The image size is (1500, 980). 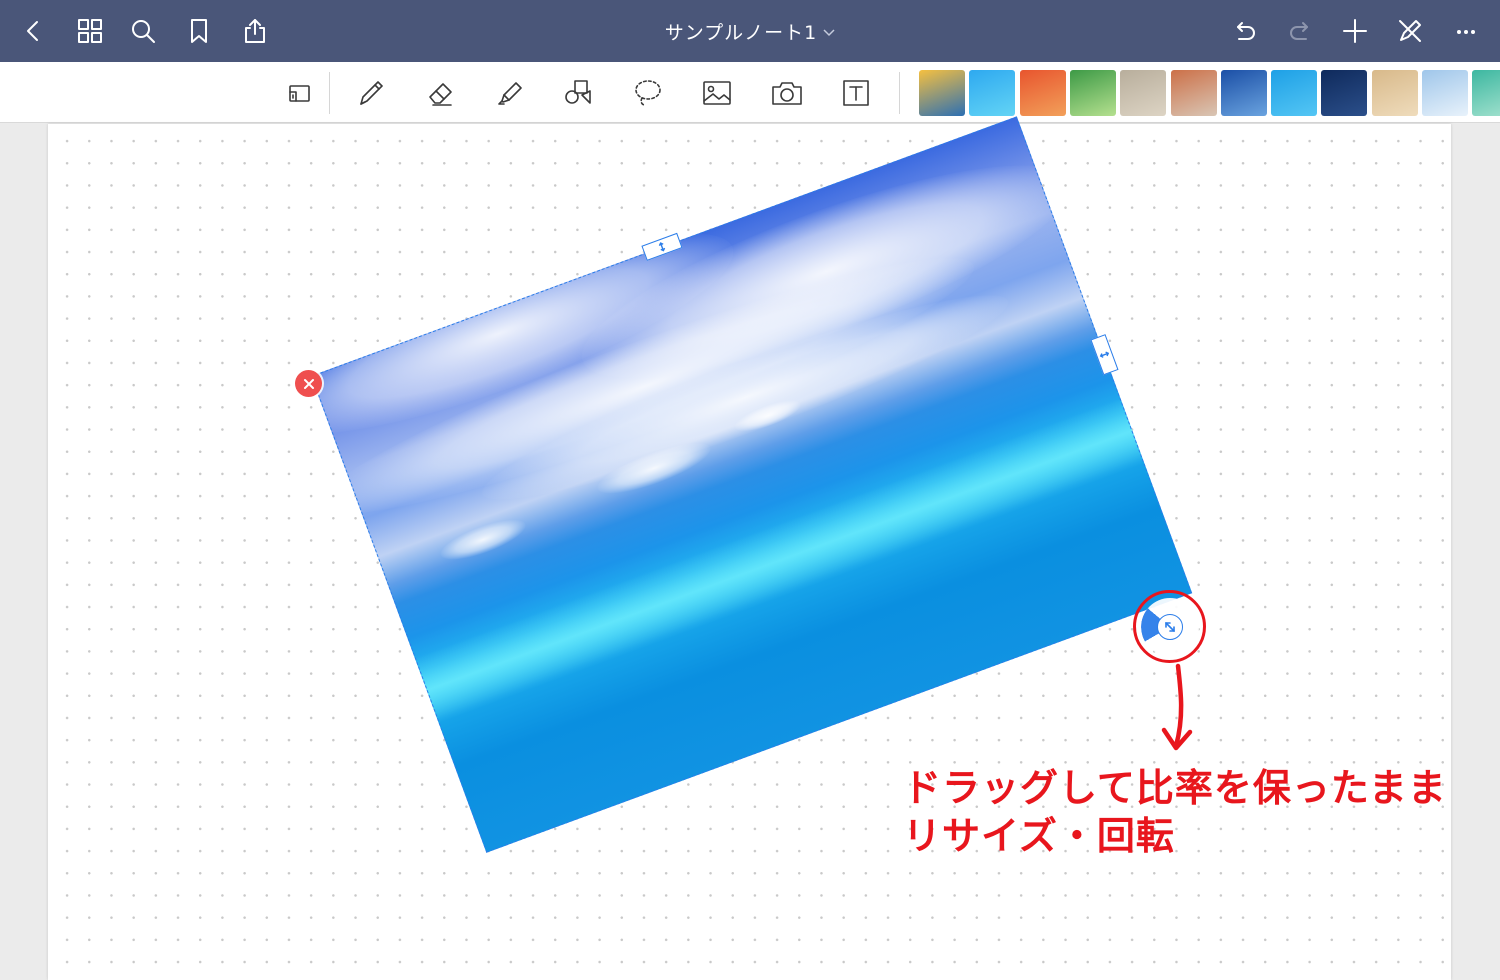 I want to click on more-icon, so click(x=1466, y=32).